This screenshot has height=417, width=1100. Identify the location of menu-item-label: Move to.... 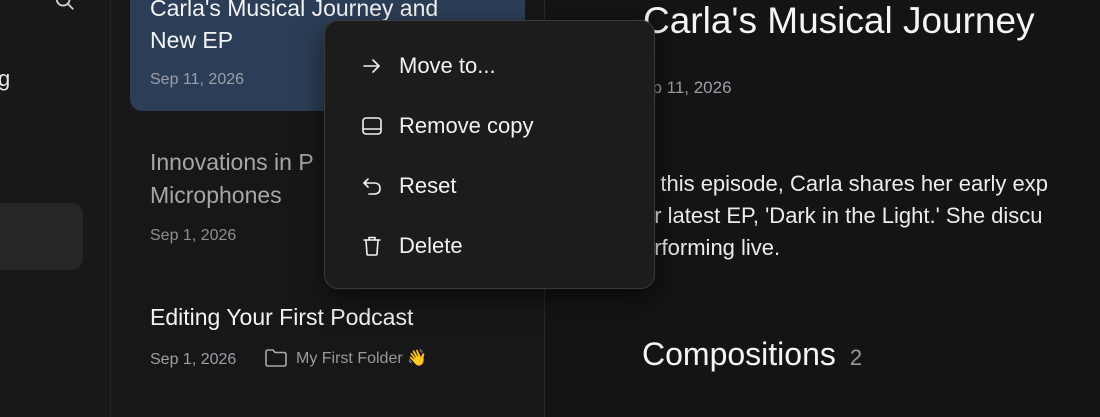
(447, 65).